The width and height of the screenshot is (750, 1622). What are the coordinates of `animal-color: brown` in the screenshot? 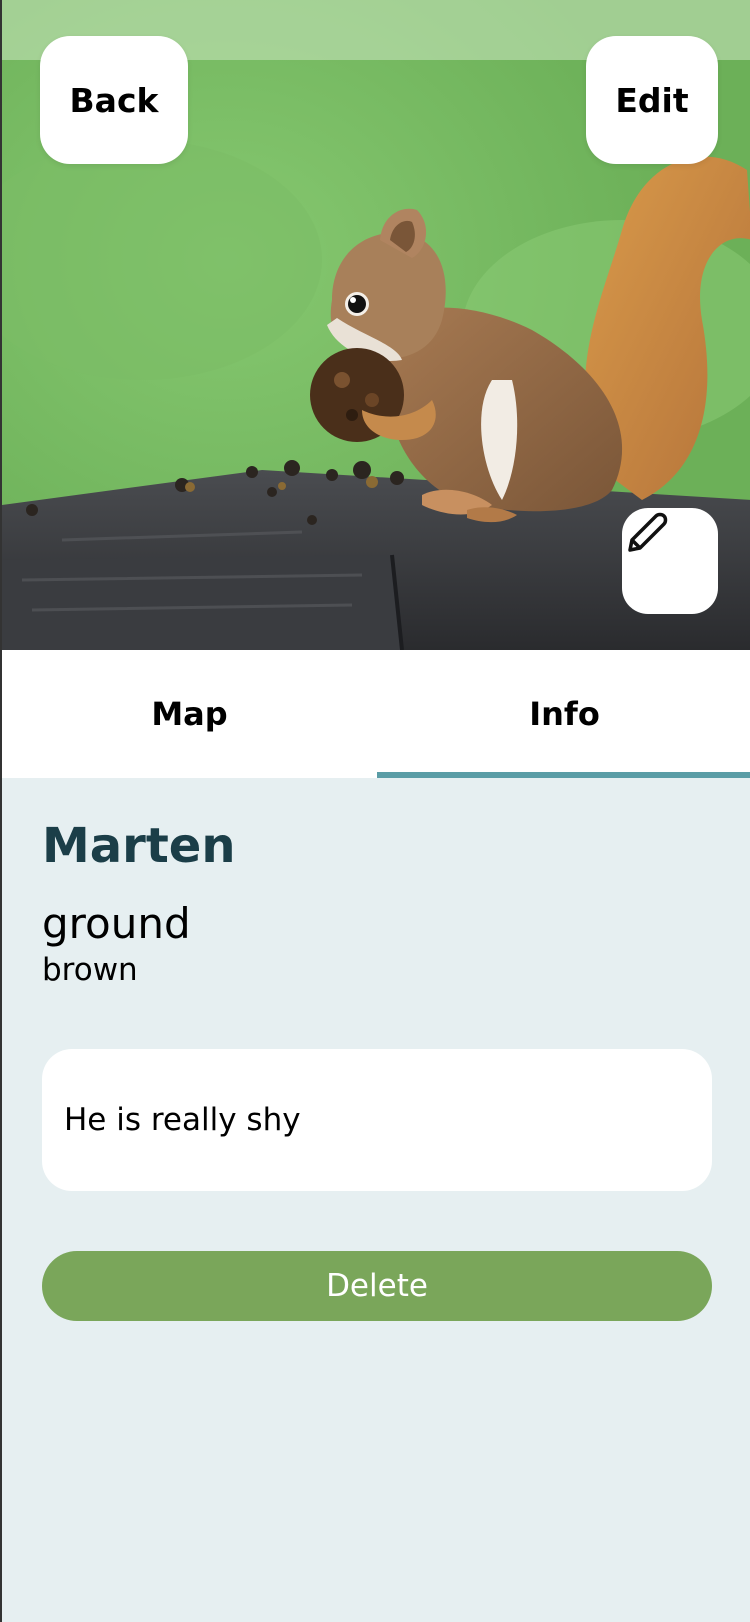 It's located at (90, 969).